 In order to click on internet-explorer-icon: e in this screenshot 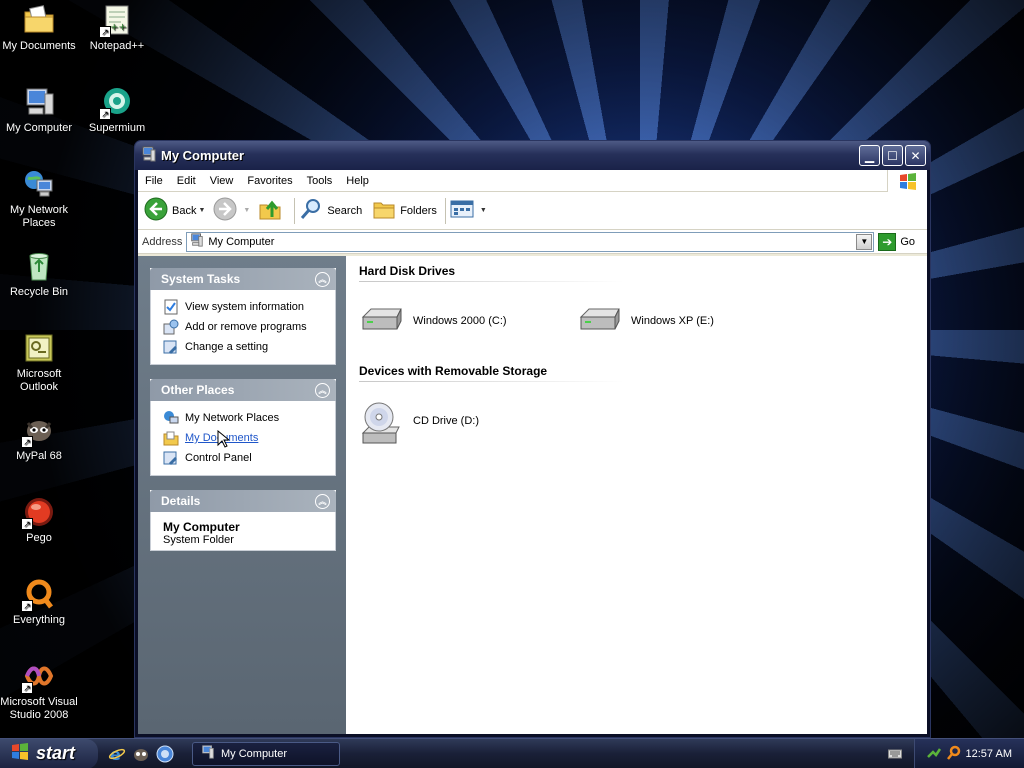, I will do `click(117, 754)`.